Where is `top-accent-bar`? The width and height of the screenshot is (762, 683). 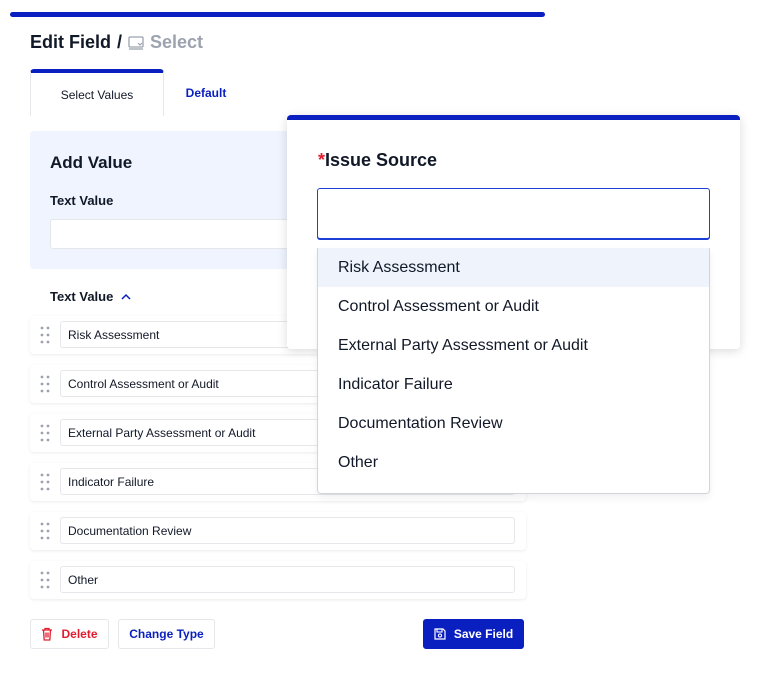 top-accent-bar is located at coordinates (277, 14).